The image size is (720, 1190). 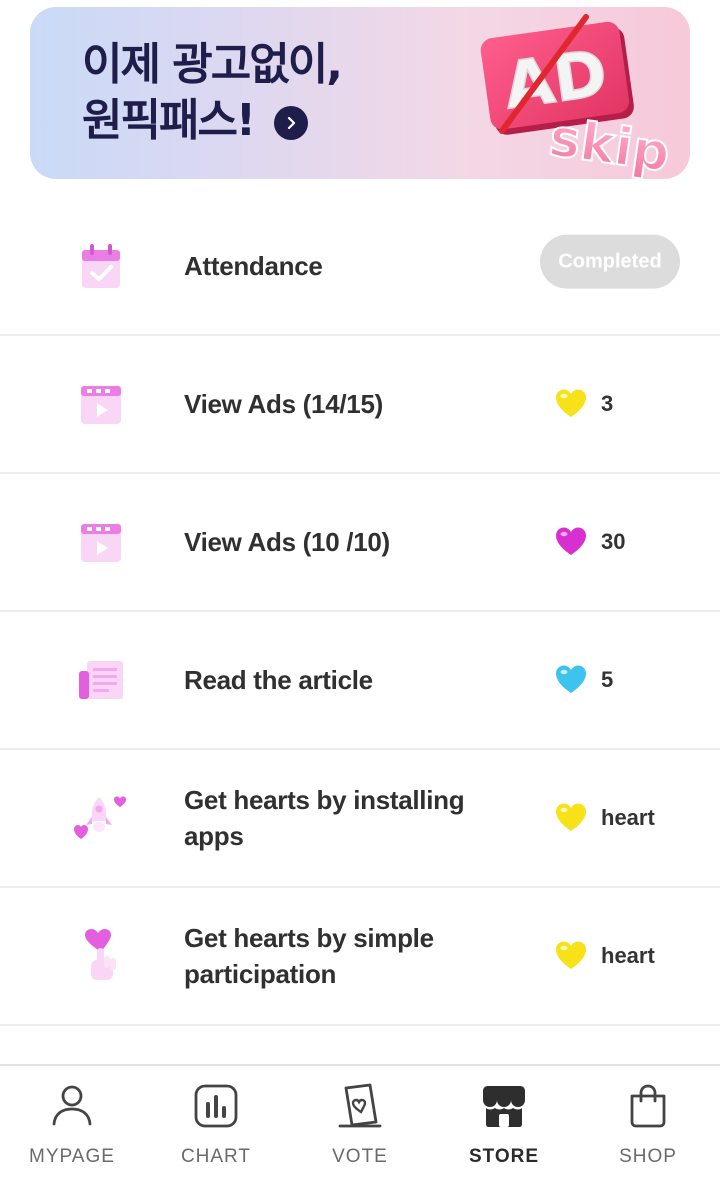 What do you see at coordinates (309, 956) in the screenshot?
I see `mission-title: Get hearts by simple participation` at bounding box center [309, 956].